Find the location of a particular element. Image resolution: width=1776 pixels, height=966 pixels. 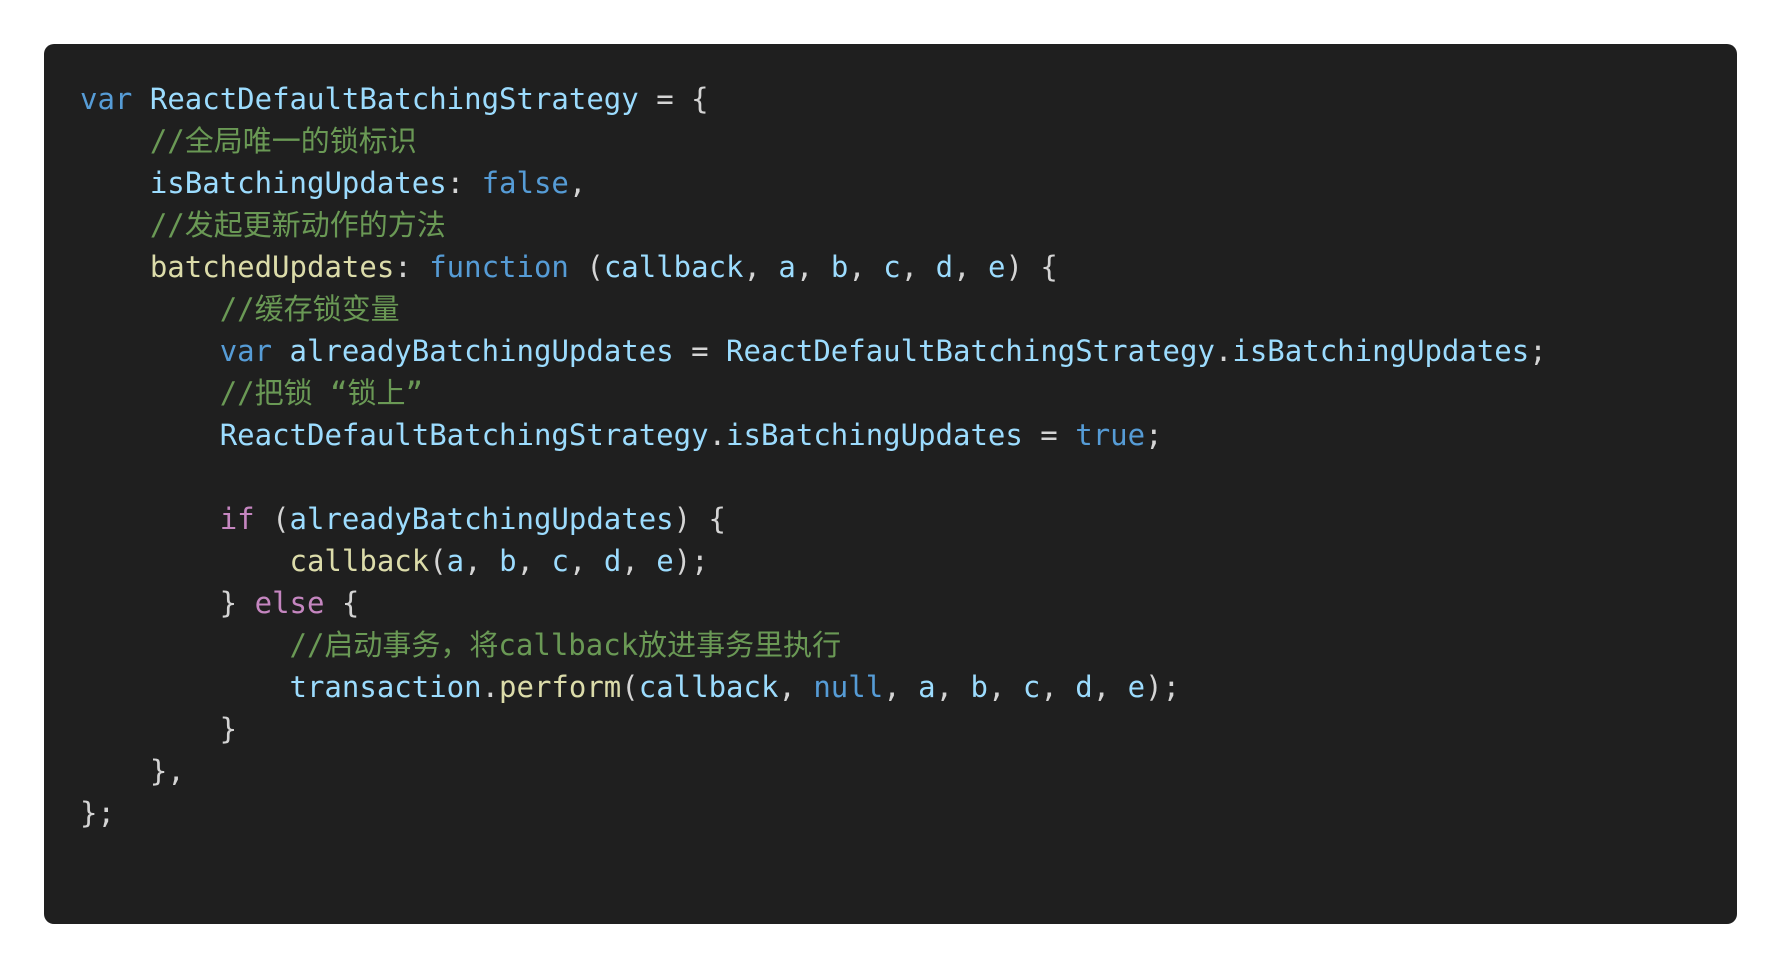

punctuation-token: { is located at coordinates (342, 603).